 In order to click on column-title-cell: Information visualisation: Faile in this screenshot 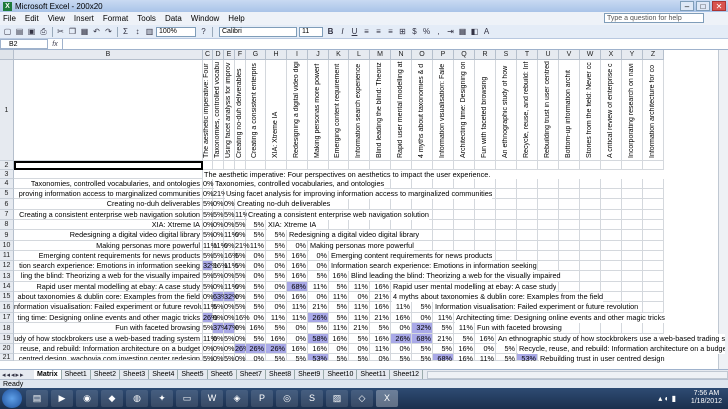, I will do `click(443, 110)`.